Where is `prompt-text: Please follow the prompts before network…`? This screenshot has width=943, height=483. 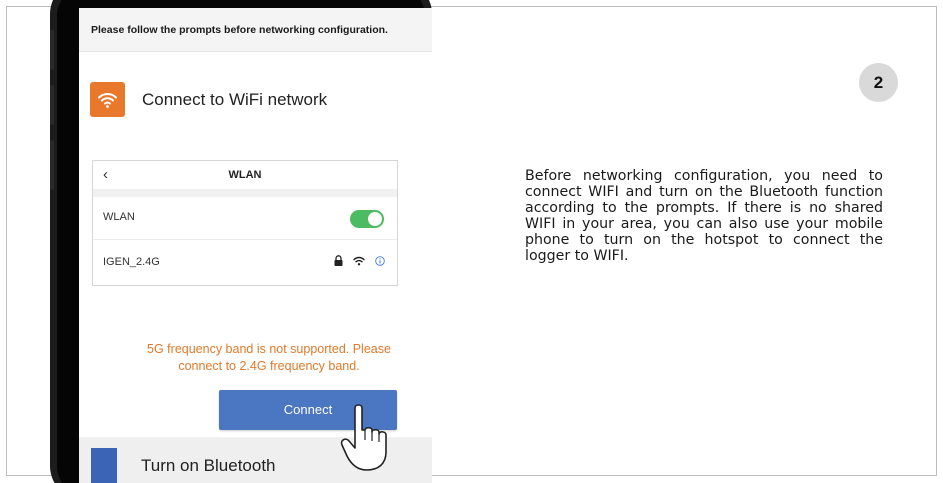 prompt-text: Please follow the prompts before network… is located at coordinates (239, 30).